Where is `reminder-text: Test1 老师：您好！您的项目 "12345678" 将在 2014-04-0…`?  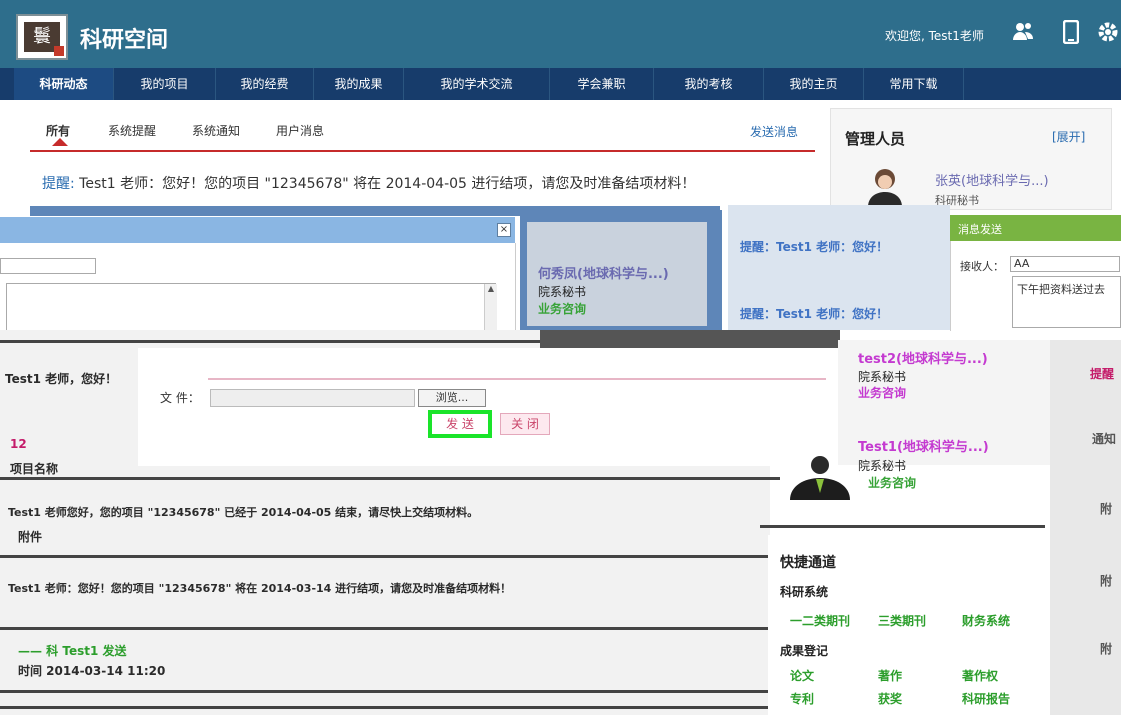
reminder-text: Test1 老师：您好！您的项目 "12345678" 将在 2014-04-0… is located at coordinates (387, 184).